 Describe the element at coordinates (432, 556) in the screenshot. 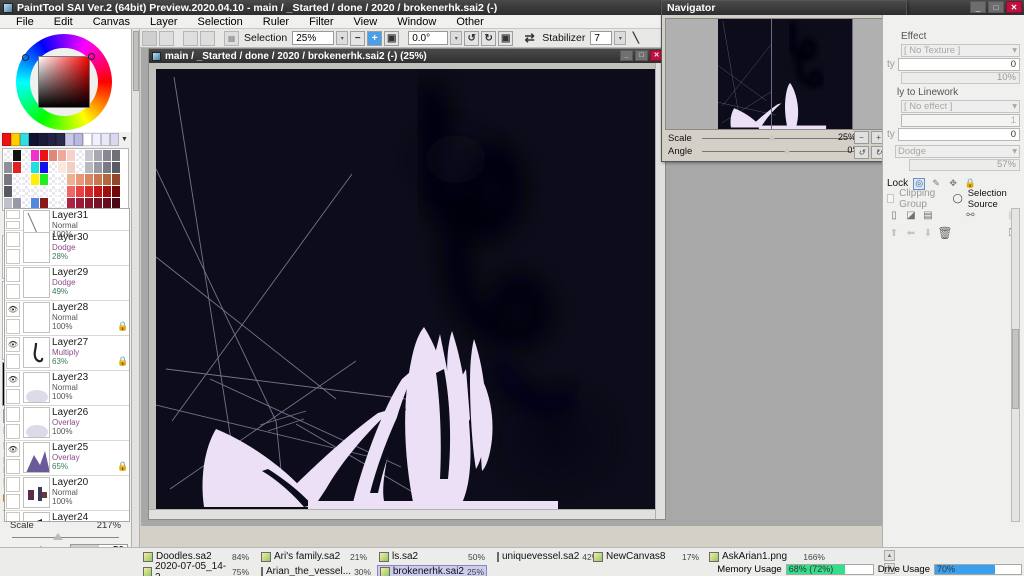

I see `file-tab-ls-sa2: ls.sa2 50%` at that location.